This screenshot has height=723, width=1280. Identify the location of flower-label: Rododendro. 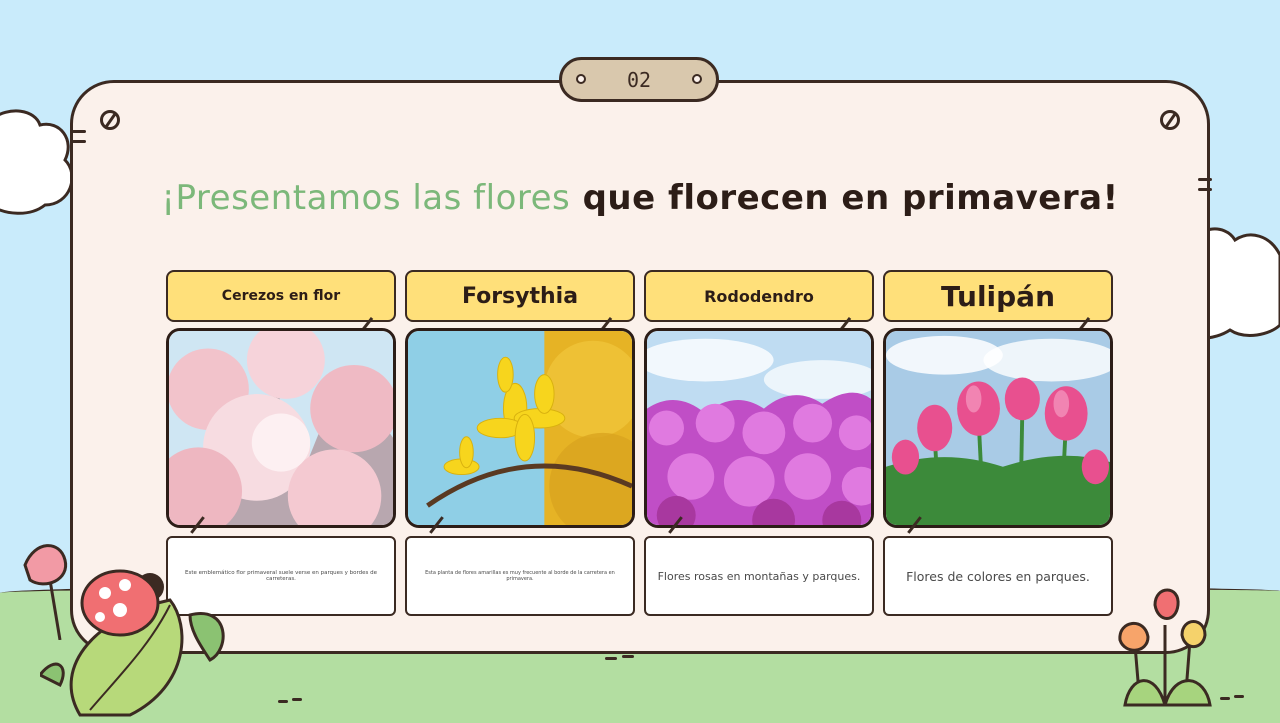
(759, 296).